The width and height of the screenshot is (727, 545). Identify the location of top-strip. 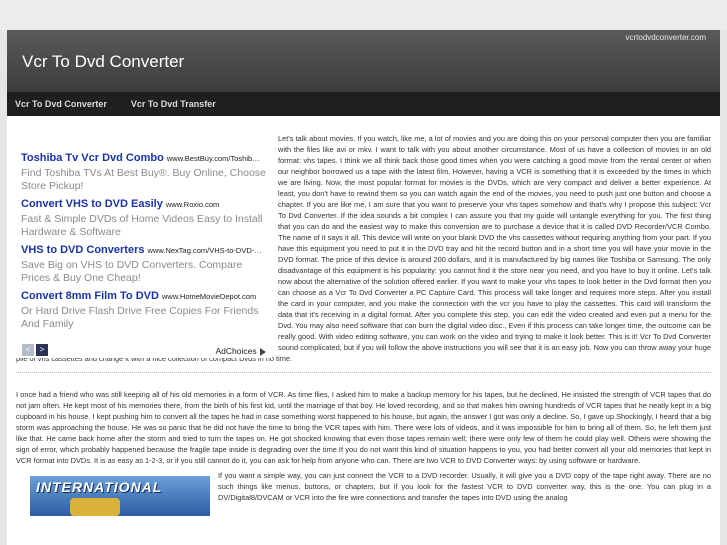
(363, 15).